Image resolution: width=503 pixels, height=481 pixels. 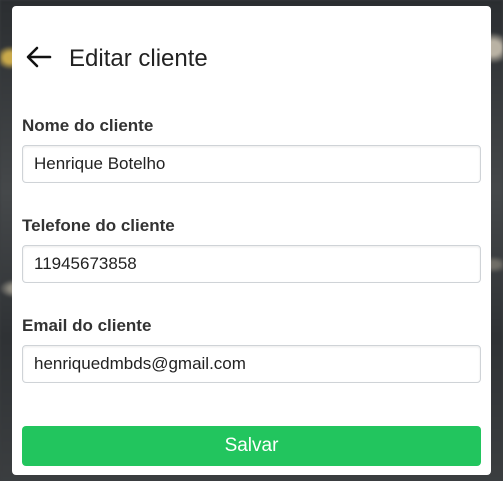 I want to click on modal-header: Editar cliente, so click(x=116, y=59).